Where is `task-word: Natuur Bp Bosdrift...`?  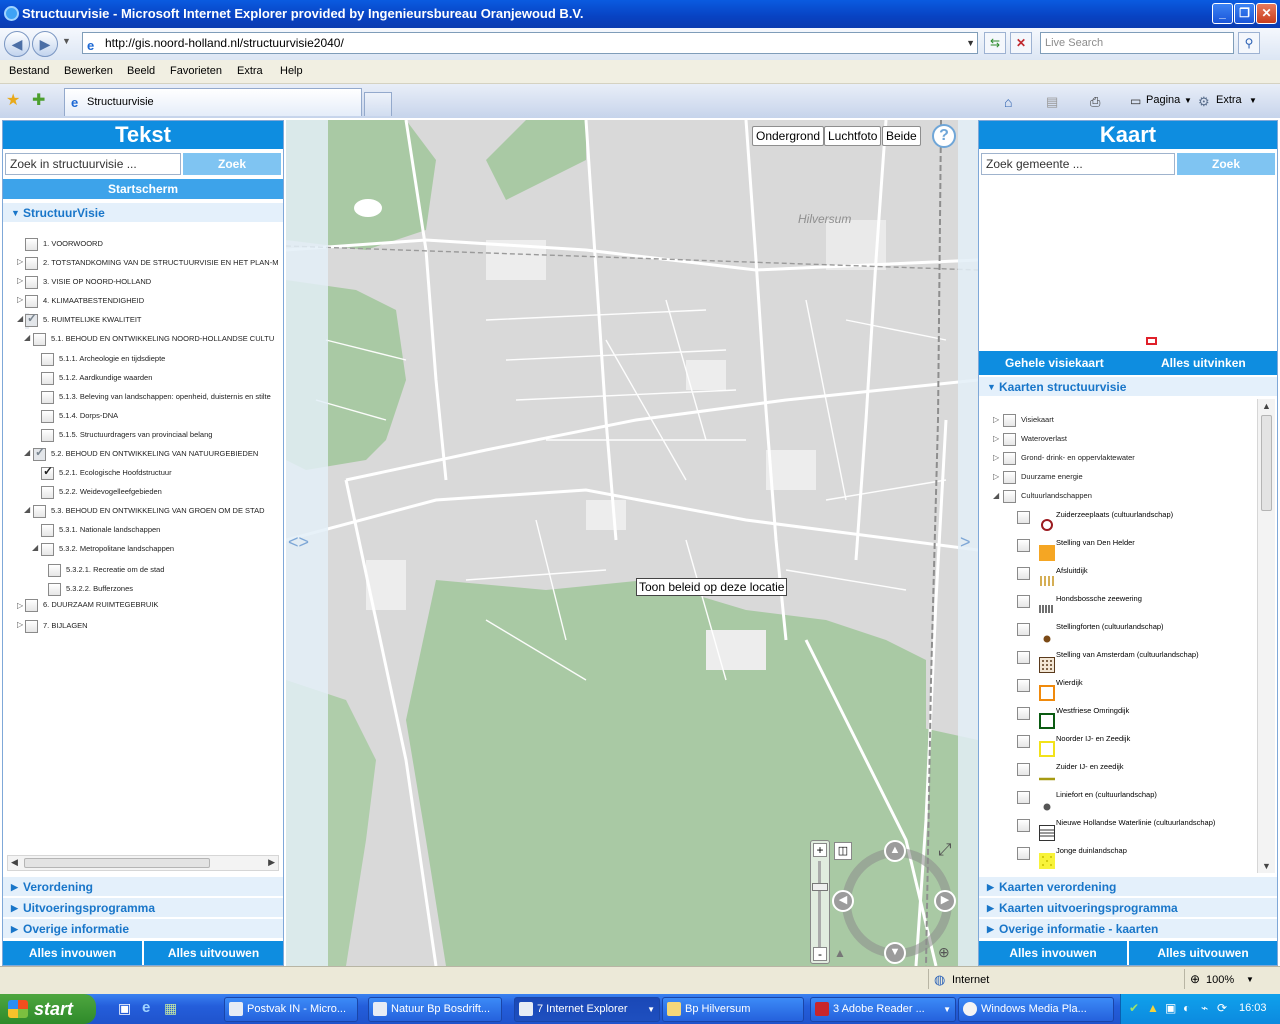 task-word: Natuur Bp Bosdrift... is located at coordinates (435, 1009).